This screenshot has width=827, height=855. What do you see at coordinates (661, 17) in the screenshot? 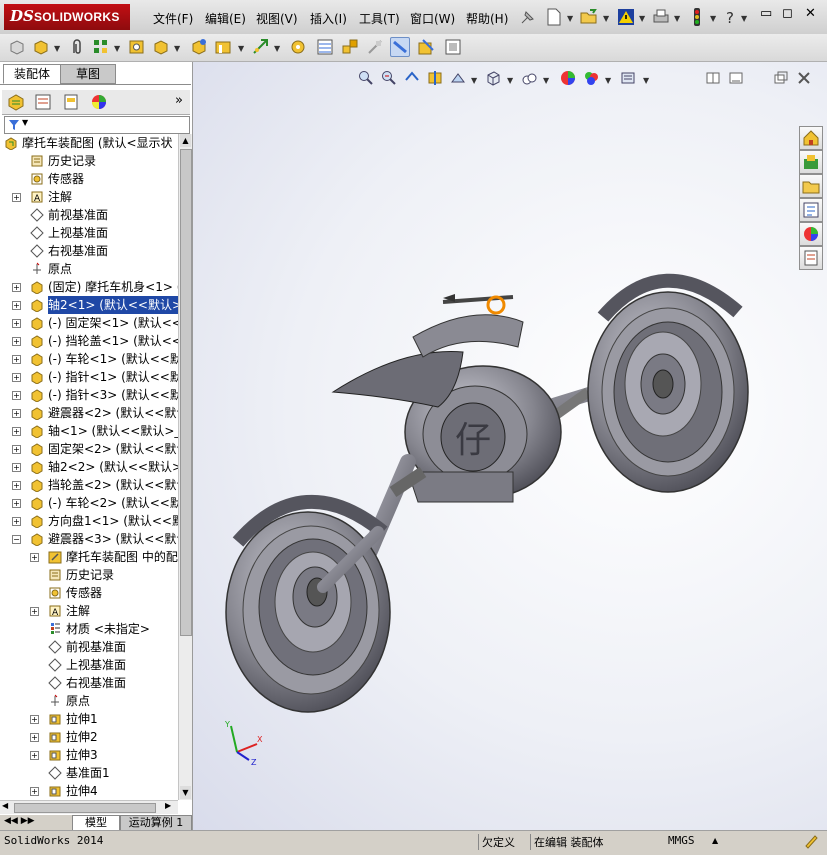
I see `print-icon` at bounding box center [661, 17].